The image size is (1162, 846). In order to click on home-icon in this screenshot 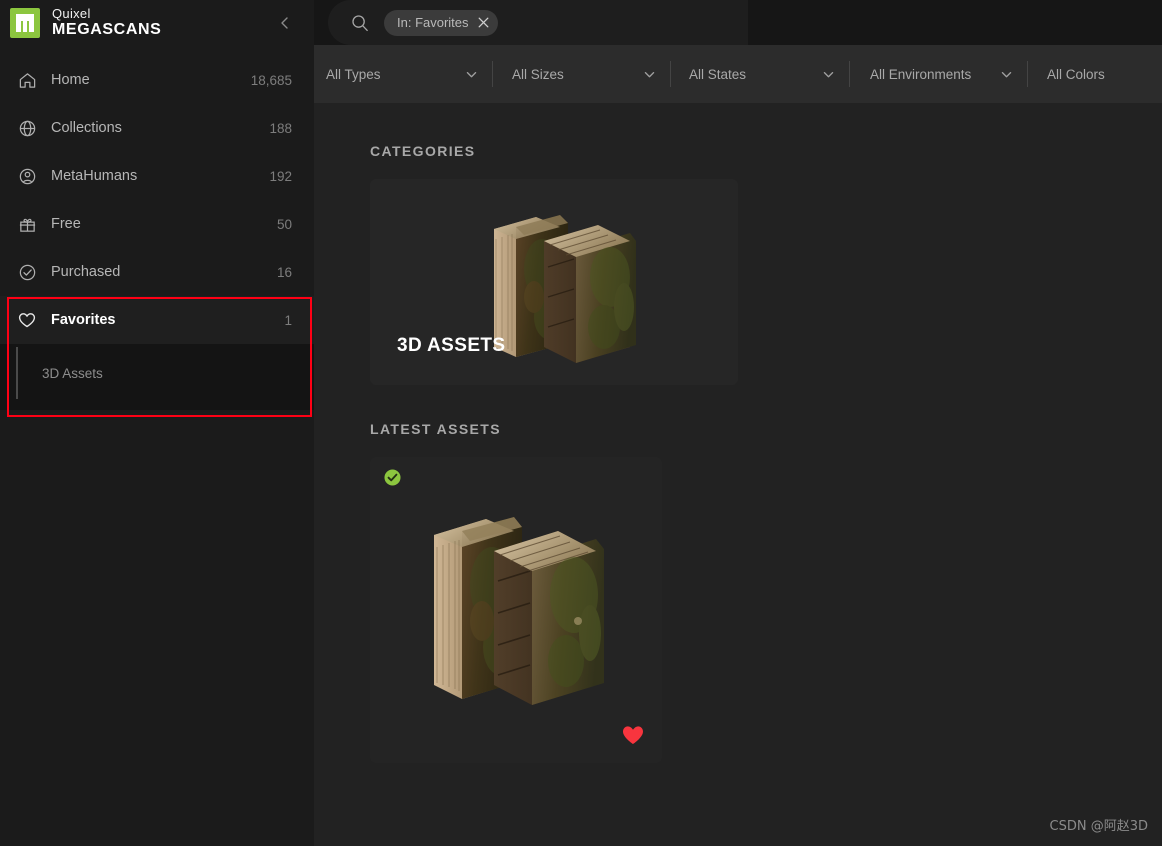, I will do `click(27, 80)`.